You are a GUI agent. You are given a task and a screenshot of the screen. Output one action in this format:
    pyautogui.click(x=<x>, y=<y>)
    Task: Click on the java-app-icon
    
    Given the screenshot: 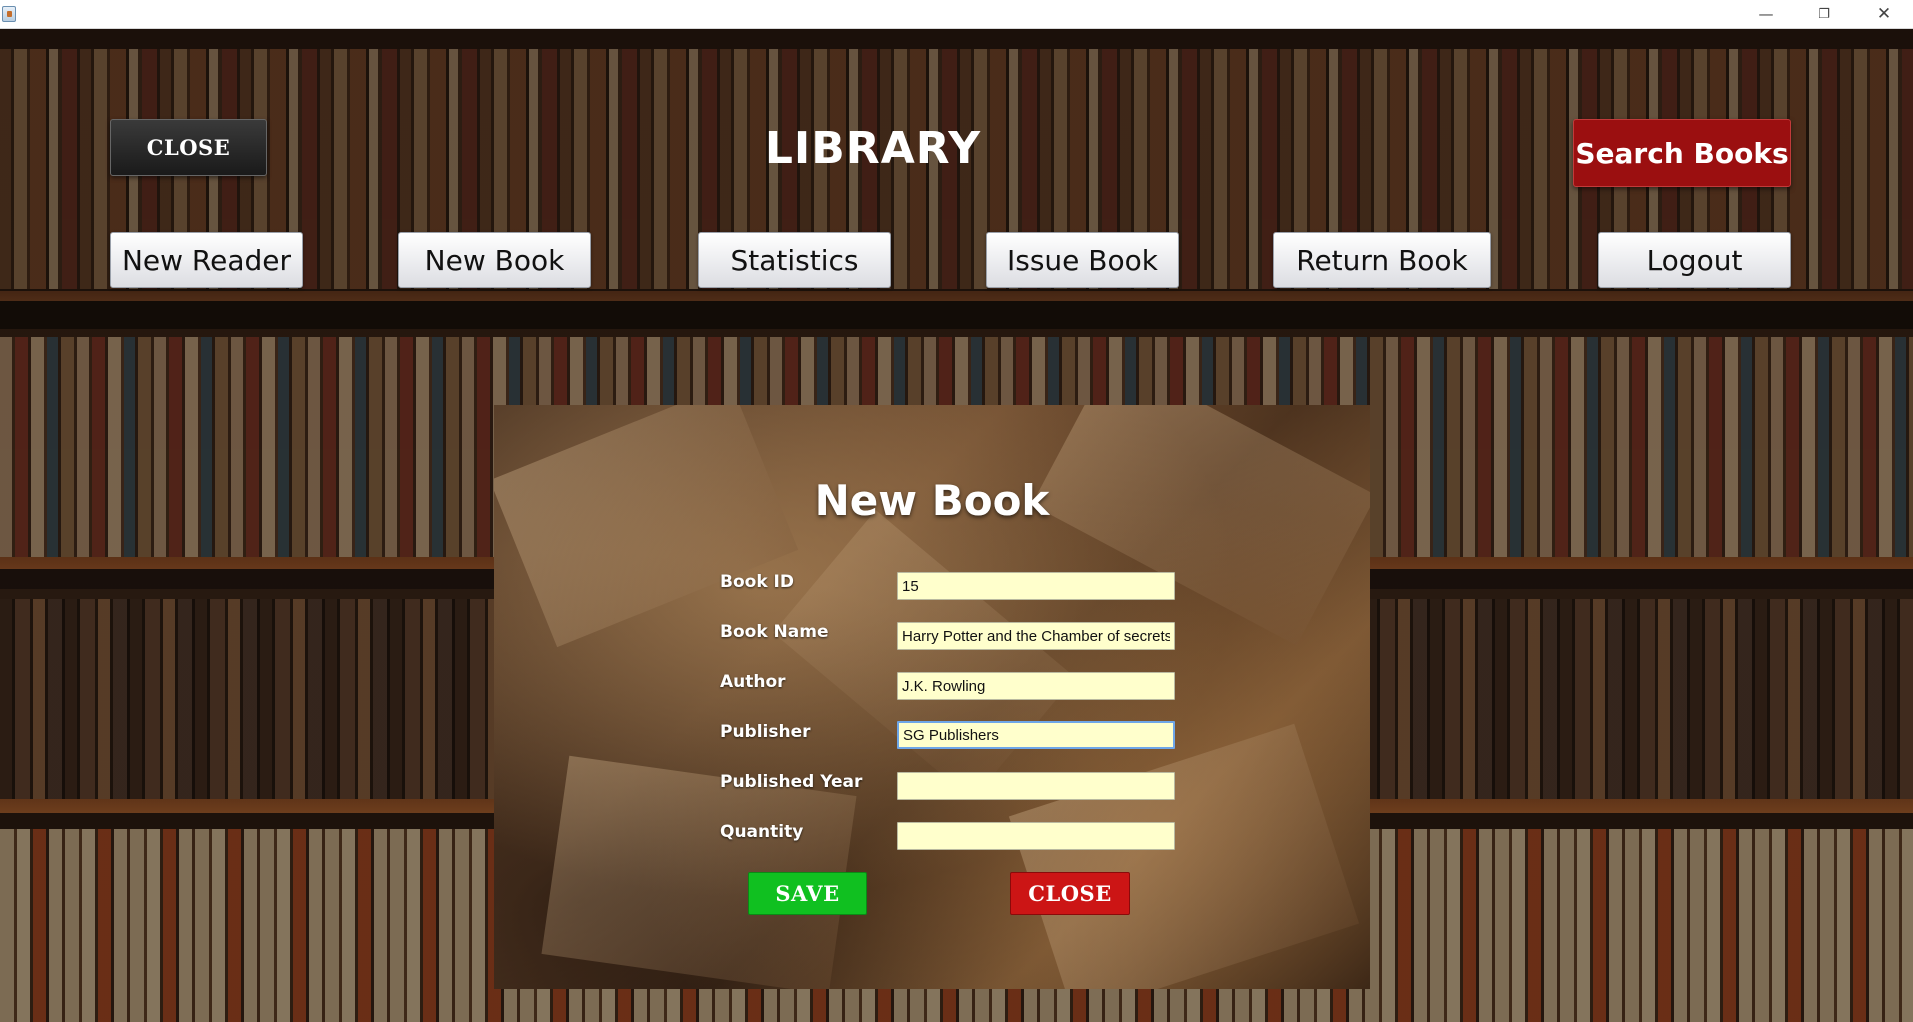 What is the action you would take?
    pyautogui.click(x=9, y=14)
    